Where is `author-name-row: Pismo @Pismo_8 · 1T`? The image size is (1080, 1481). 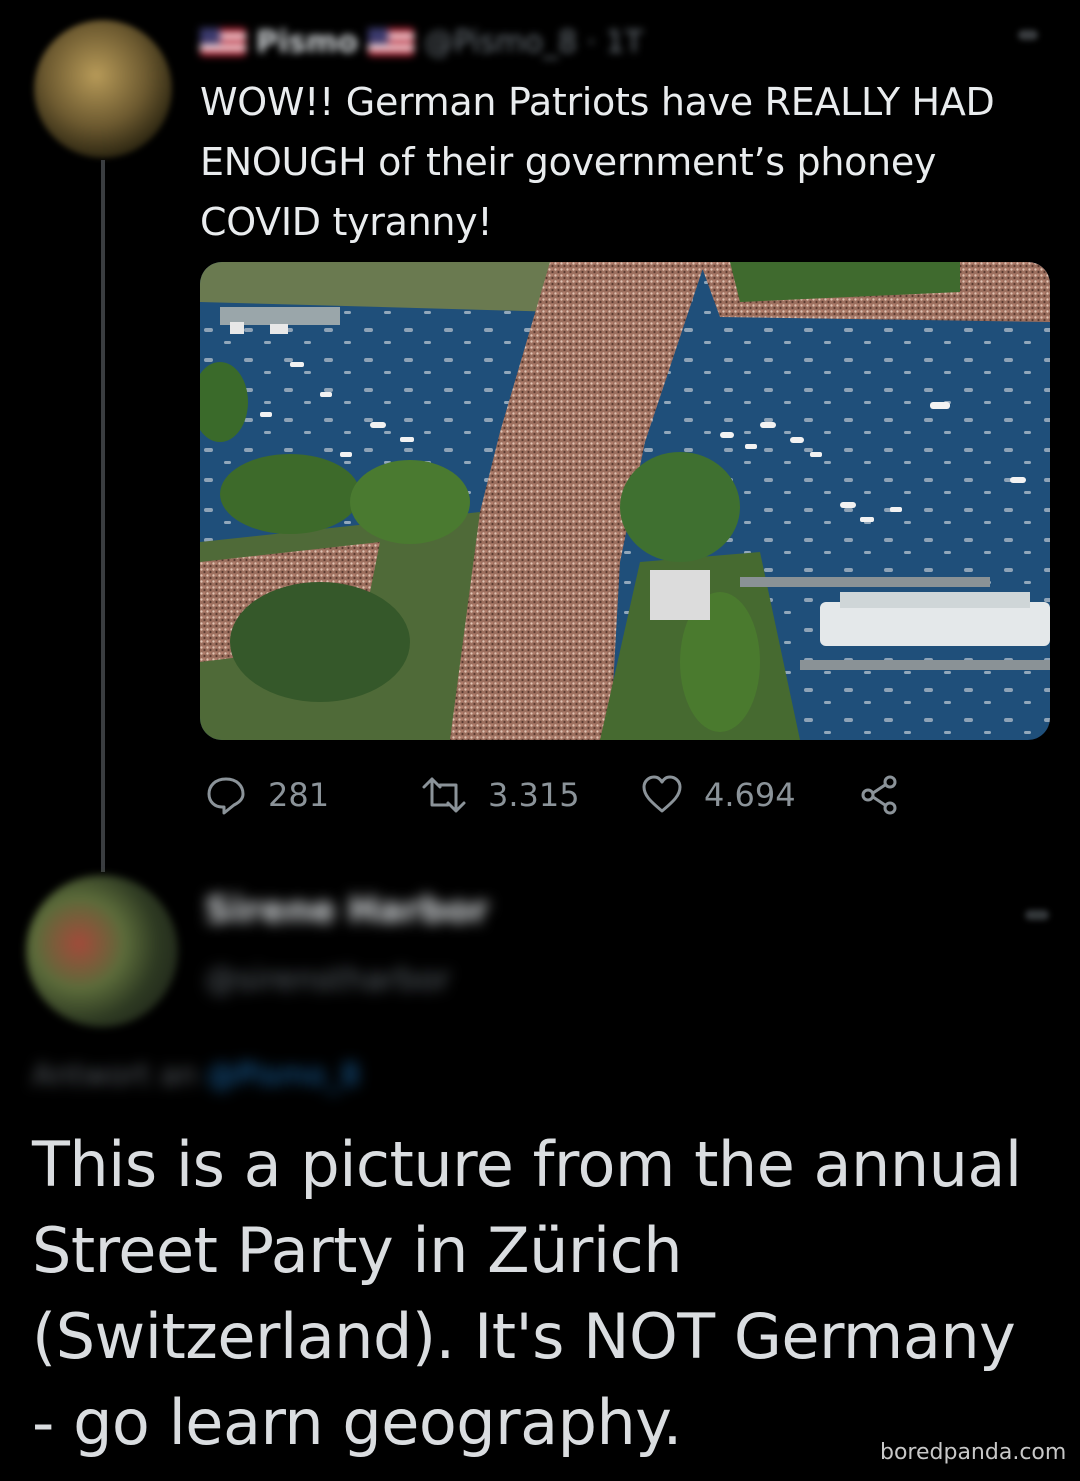
author-name-row: Pismo @Pismo_8 · 1T is located at coordinates (421, 42).